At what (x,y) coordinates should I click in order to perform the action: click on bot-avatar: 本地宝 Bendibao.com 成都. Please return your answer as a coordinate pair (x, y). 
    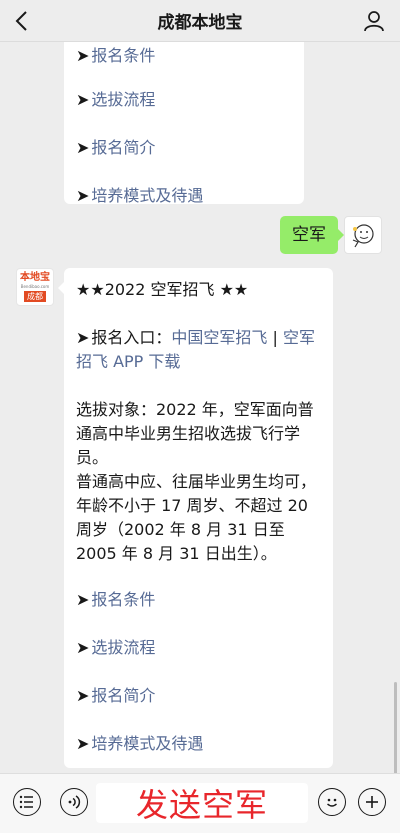
    Looking at the image, I should click on (35, 287).